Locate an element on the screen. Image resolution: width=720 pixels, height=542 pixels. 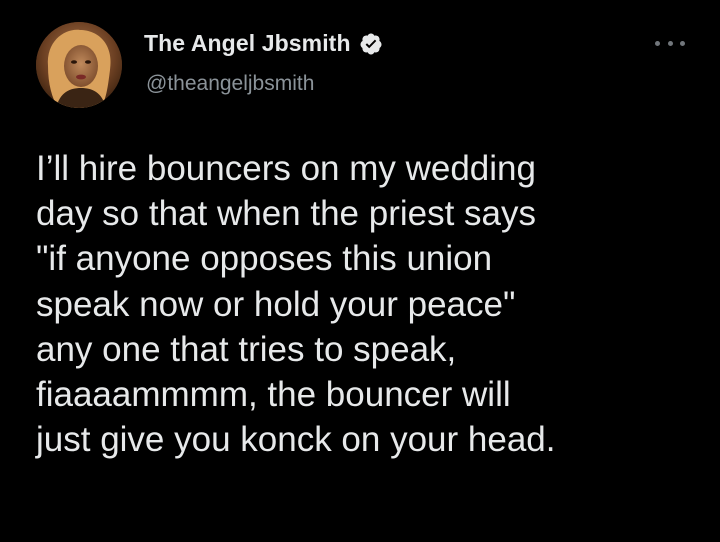
tweet-text-line: day so that when the priest says is located at coordinates (286, 214).